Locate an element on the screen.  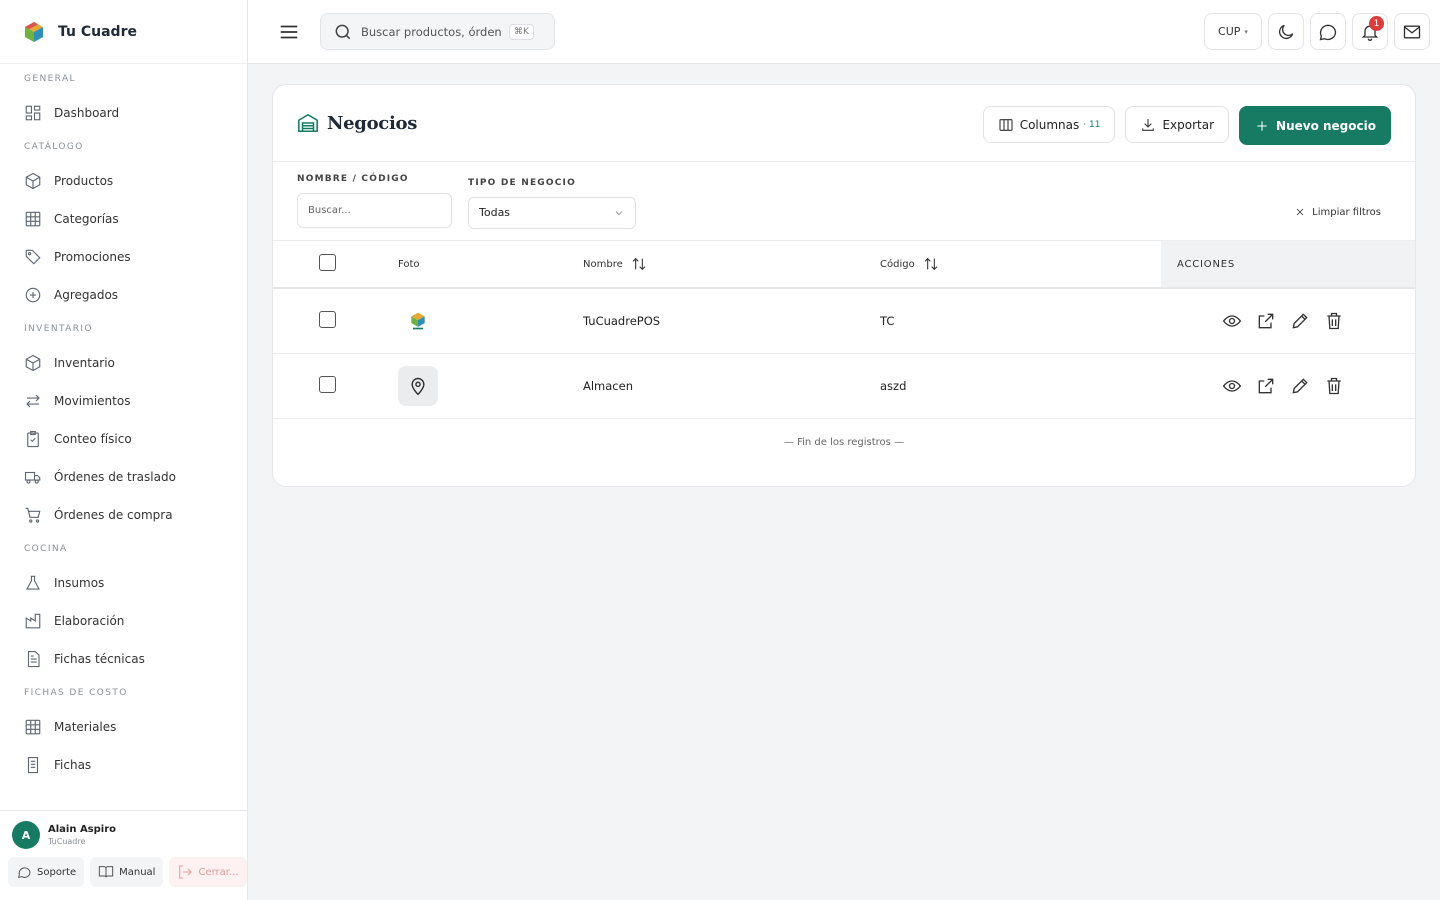
sidebar-item-fichas-tecnicas: Fichas técnicas is located at coordinates (123, 659).